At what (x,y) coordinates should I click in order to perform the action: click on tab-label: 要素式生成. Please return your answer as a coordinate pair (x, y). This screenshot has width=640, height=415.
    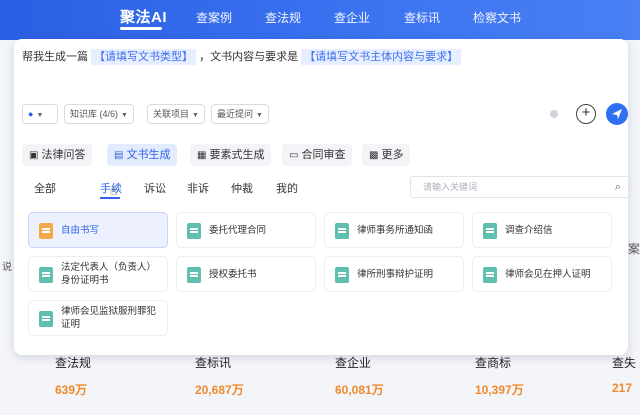
    Looking at the image, I should click on (237, 155).